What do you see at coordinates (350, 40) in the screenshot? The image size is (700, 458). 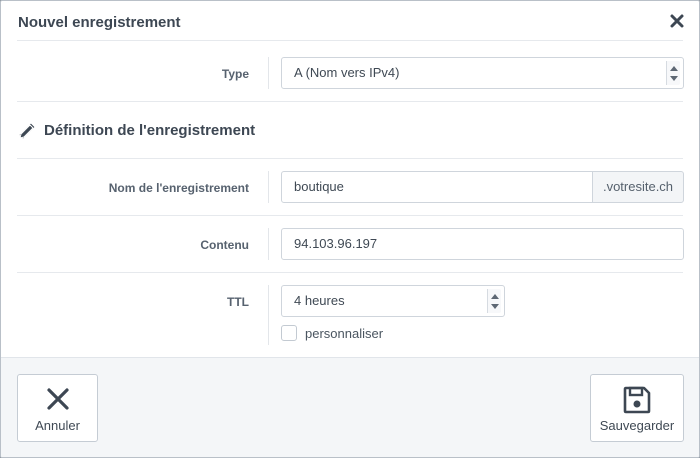 I see `header-divider` at bounding box center [350, 40].